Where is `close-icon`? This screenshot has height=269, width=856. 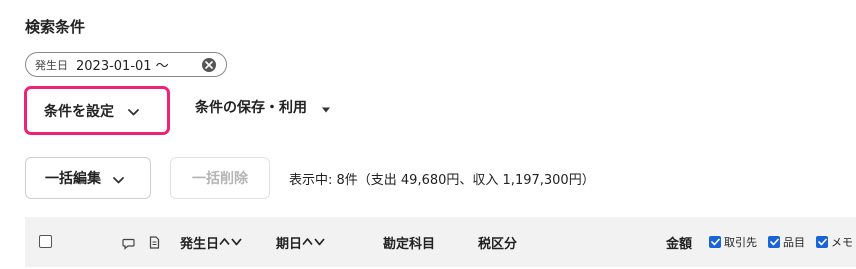 close-icon is located at coordinates (209, 65).